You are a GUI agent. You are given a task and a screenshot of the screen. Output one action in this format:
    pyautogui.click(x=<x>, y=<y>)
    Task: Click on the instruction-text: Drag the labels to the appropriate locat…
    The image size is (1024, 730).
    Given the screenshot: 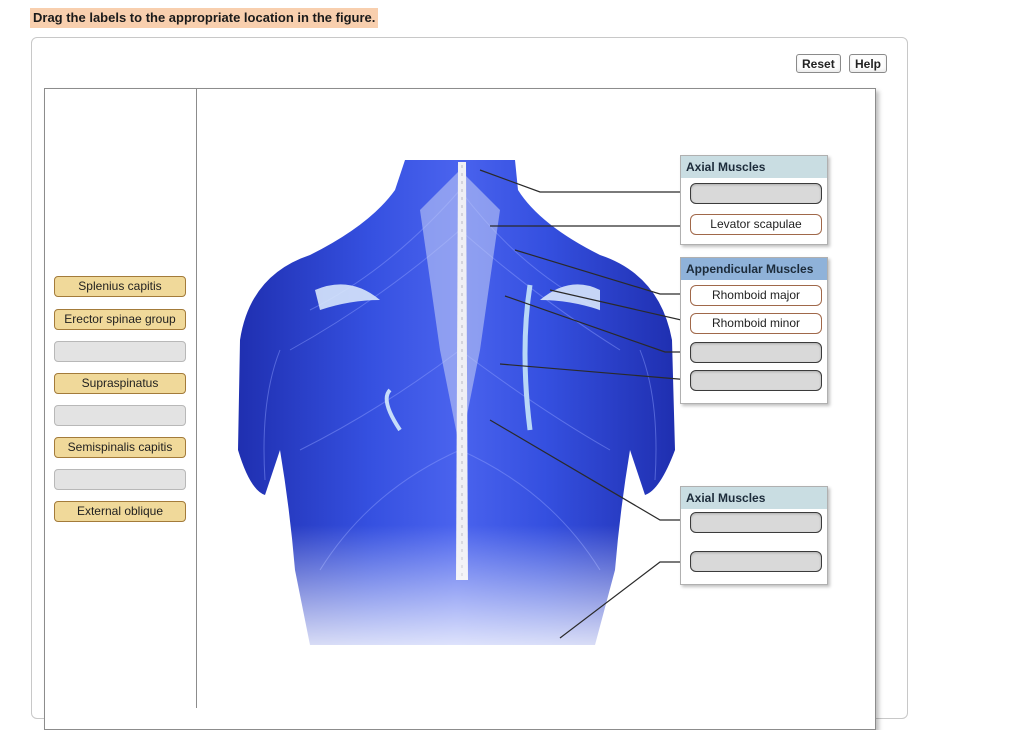 What is the action you would take?
    pyautogui.click(x=204, y=18)
    